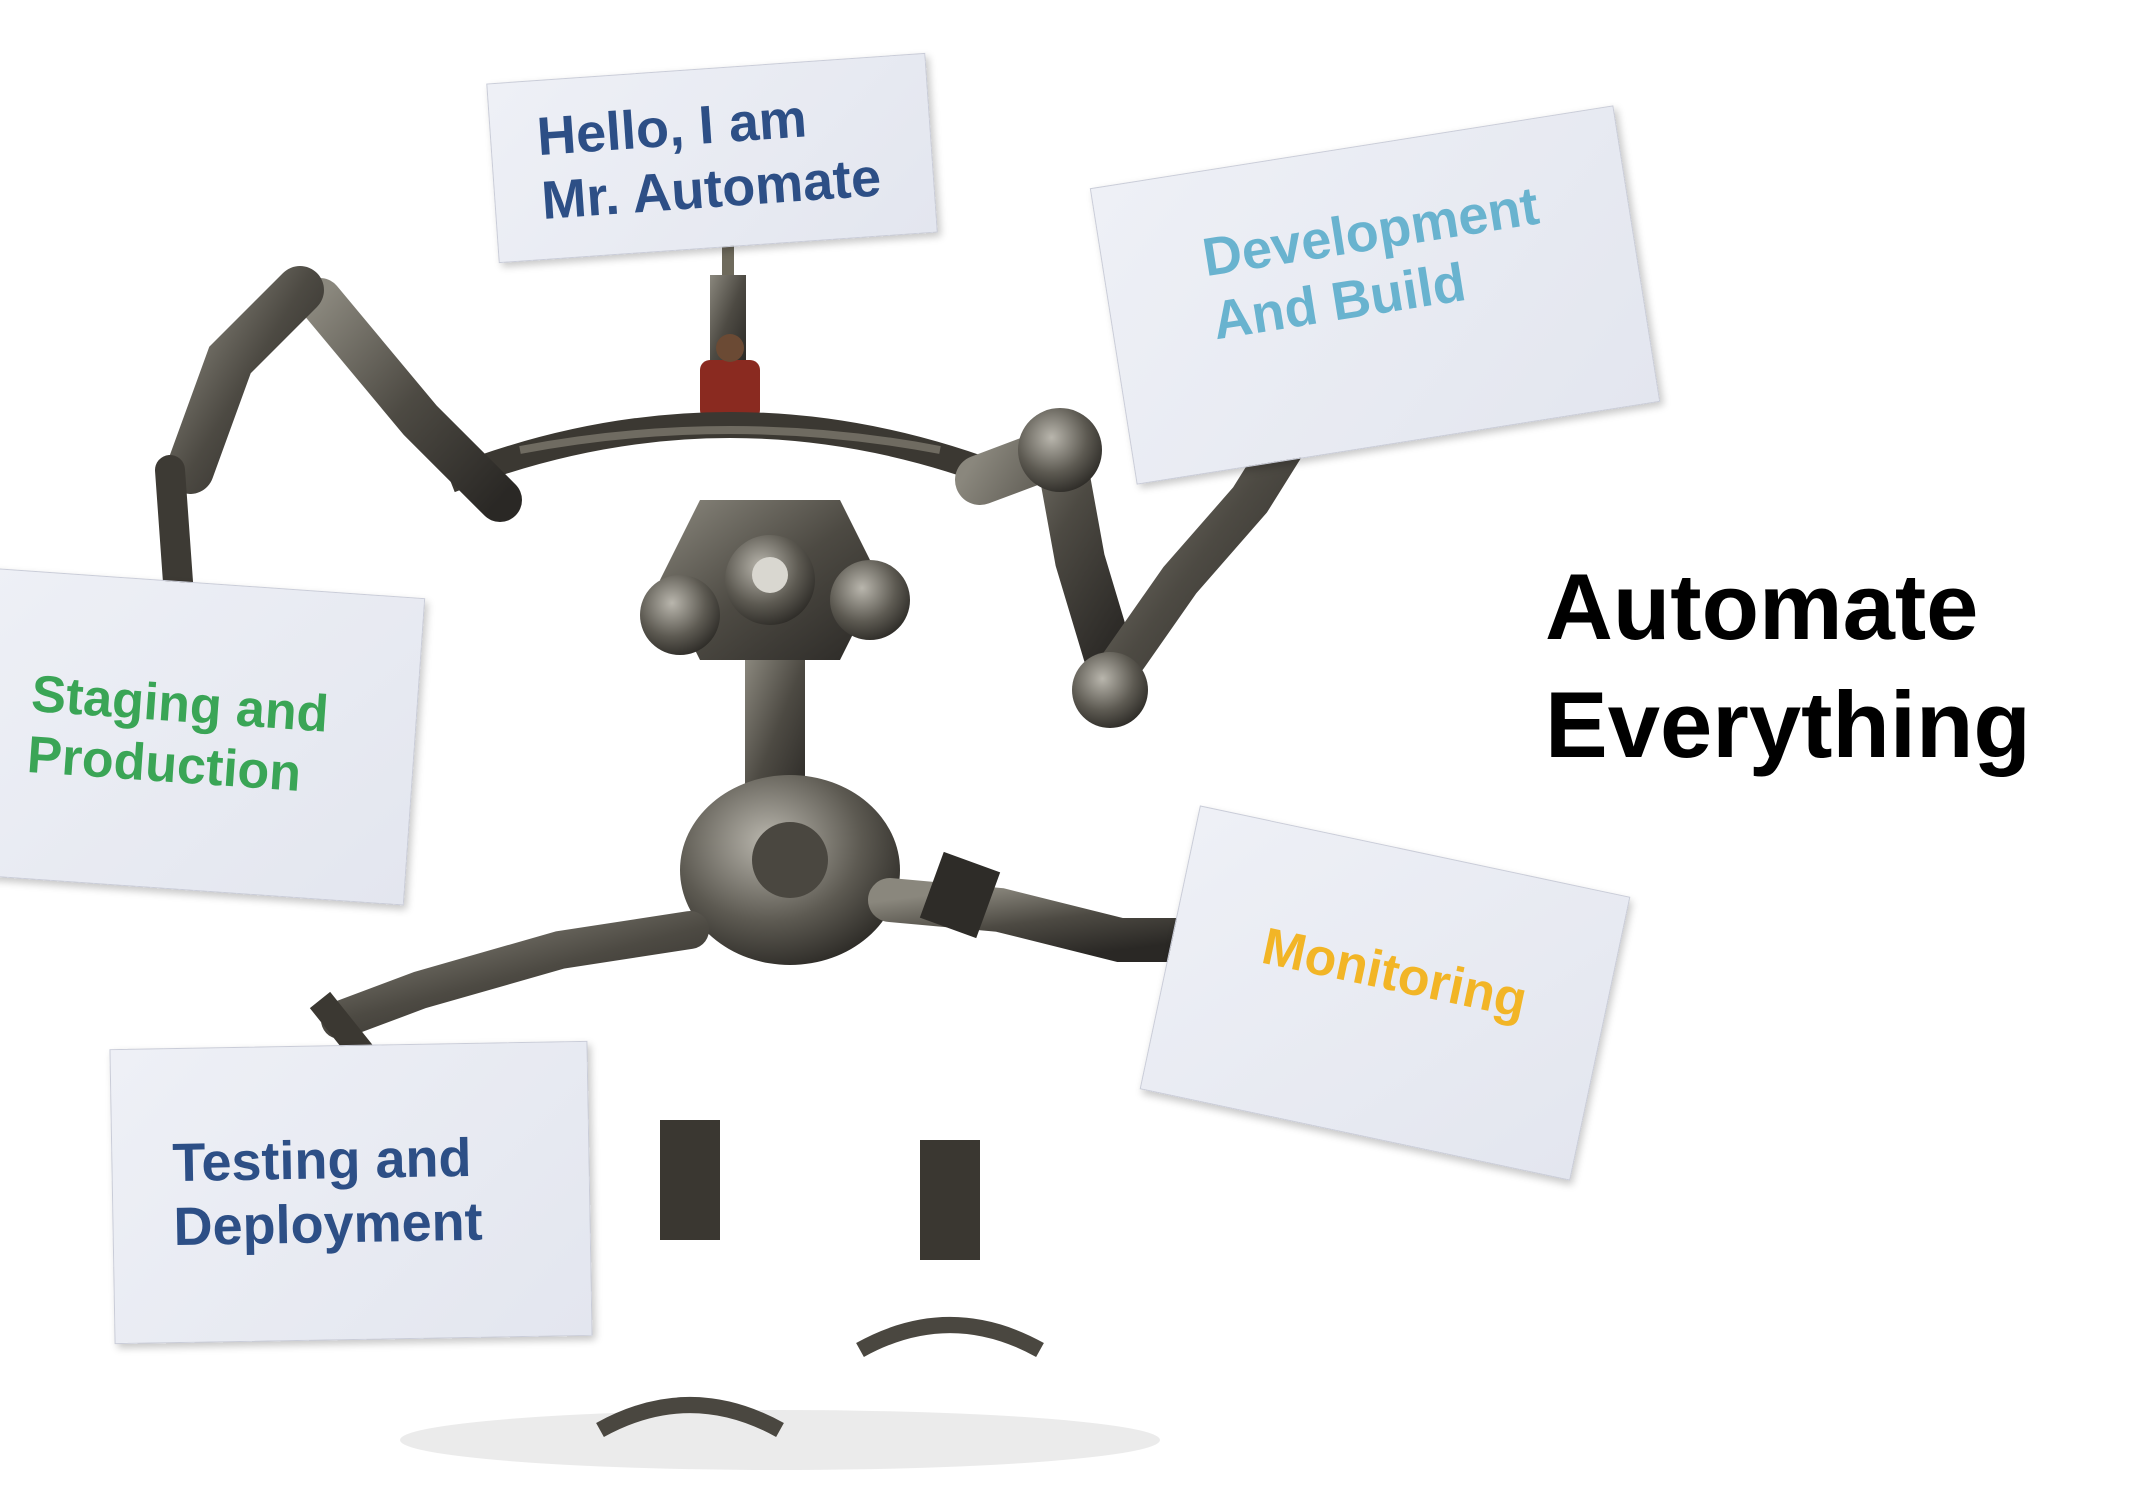 This screenshot has width=2130, height=1508. I want to click on monitoring-card-line1: Monitoring, so click(1394, 974).